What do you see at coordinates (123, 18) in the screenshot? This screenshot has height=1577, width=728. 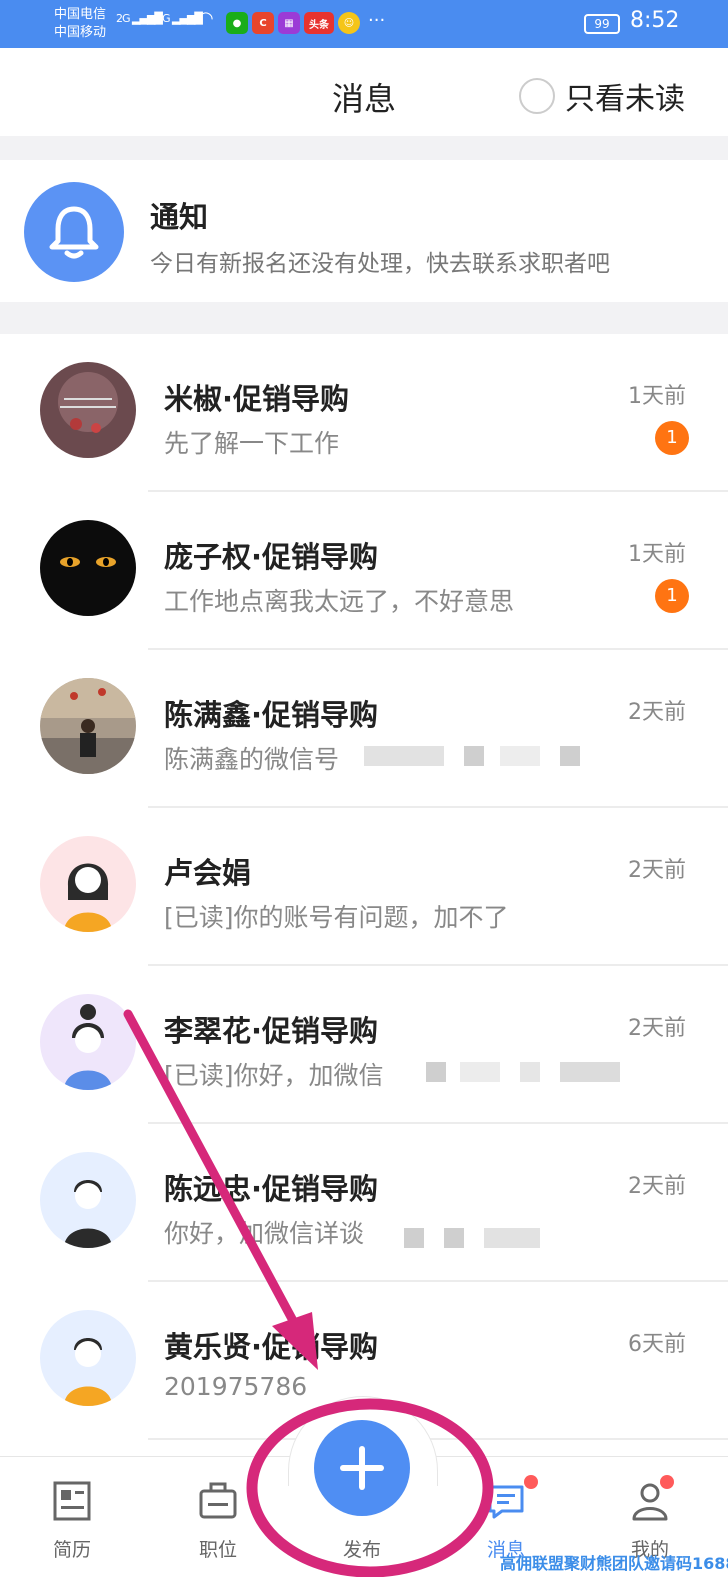 I see `net-type-1: 2G` at bounding box center [123, 18].